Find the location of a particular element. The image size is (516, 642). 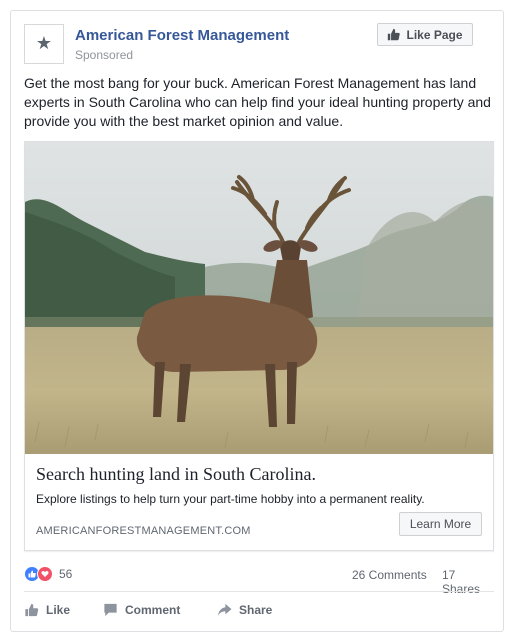

post-stats: 56 26 Comments 17 Shares is located at coordinates (259, 580).